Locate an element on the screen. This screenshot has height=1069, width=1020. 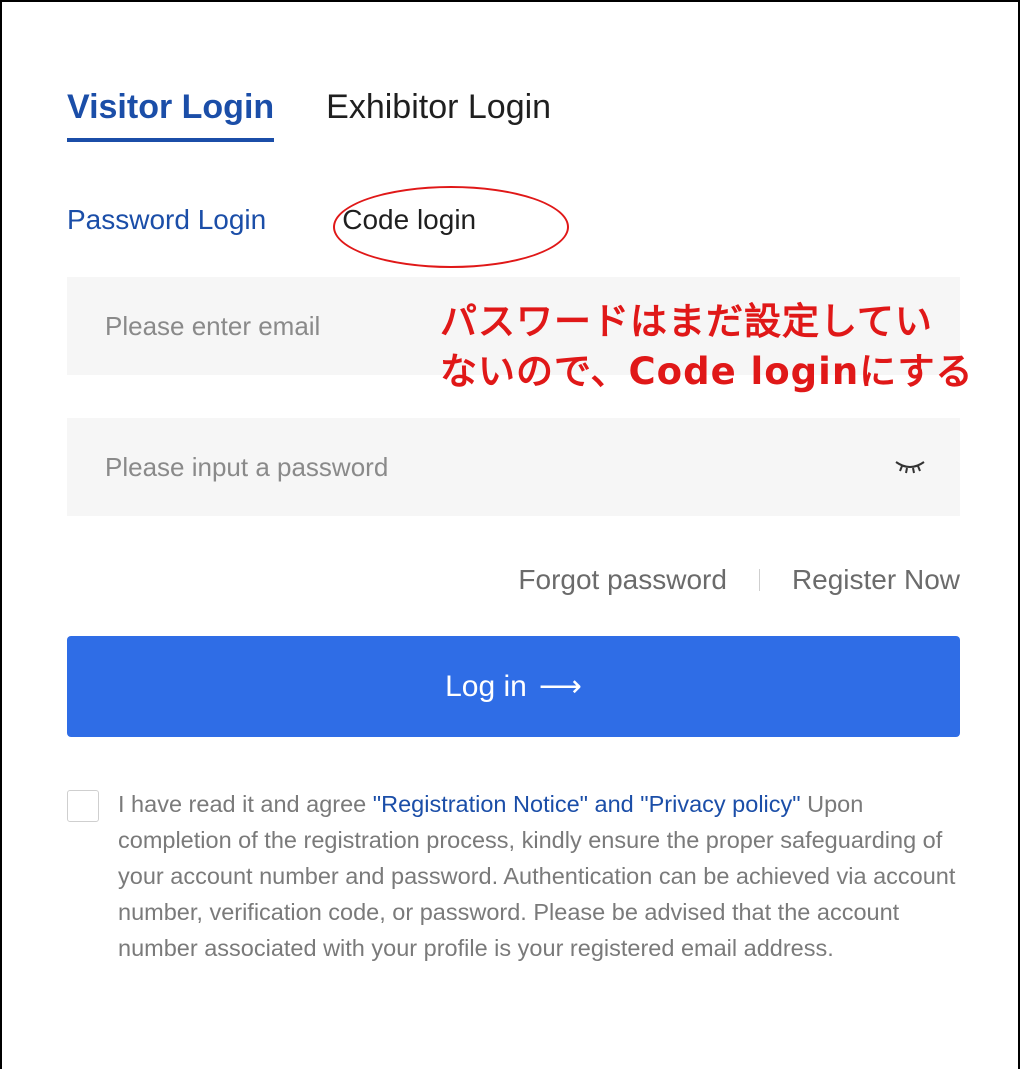
privacy-policy-link: "Privacy policy" is located at coordinates (720, 804).